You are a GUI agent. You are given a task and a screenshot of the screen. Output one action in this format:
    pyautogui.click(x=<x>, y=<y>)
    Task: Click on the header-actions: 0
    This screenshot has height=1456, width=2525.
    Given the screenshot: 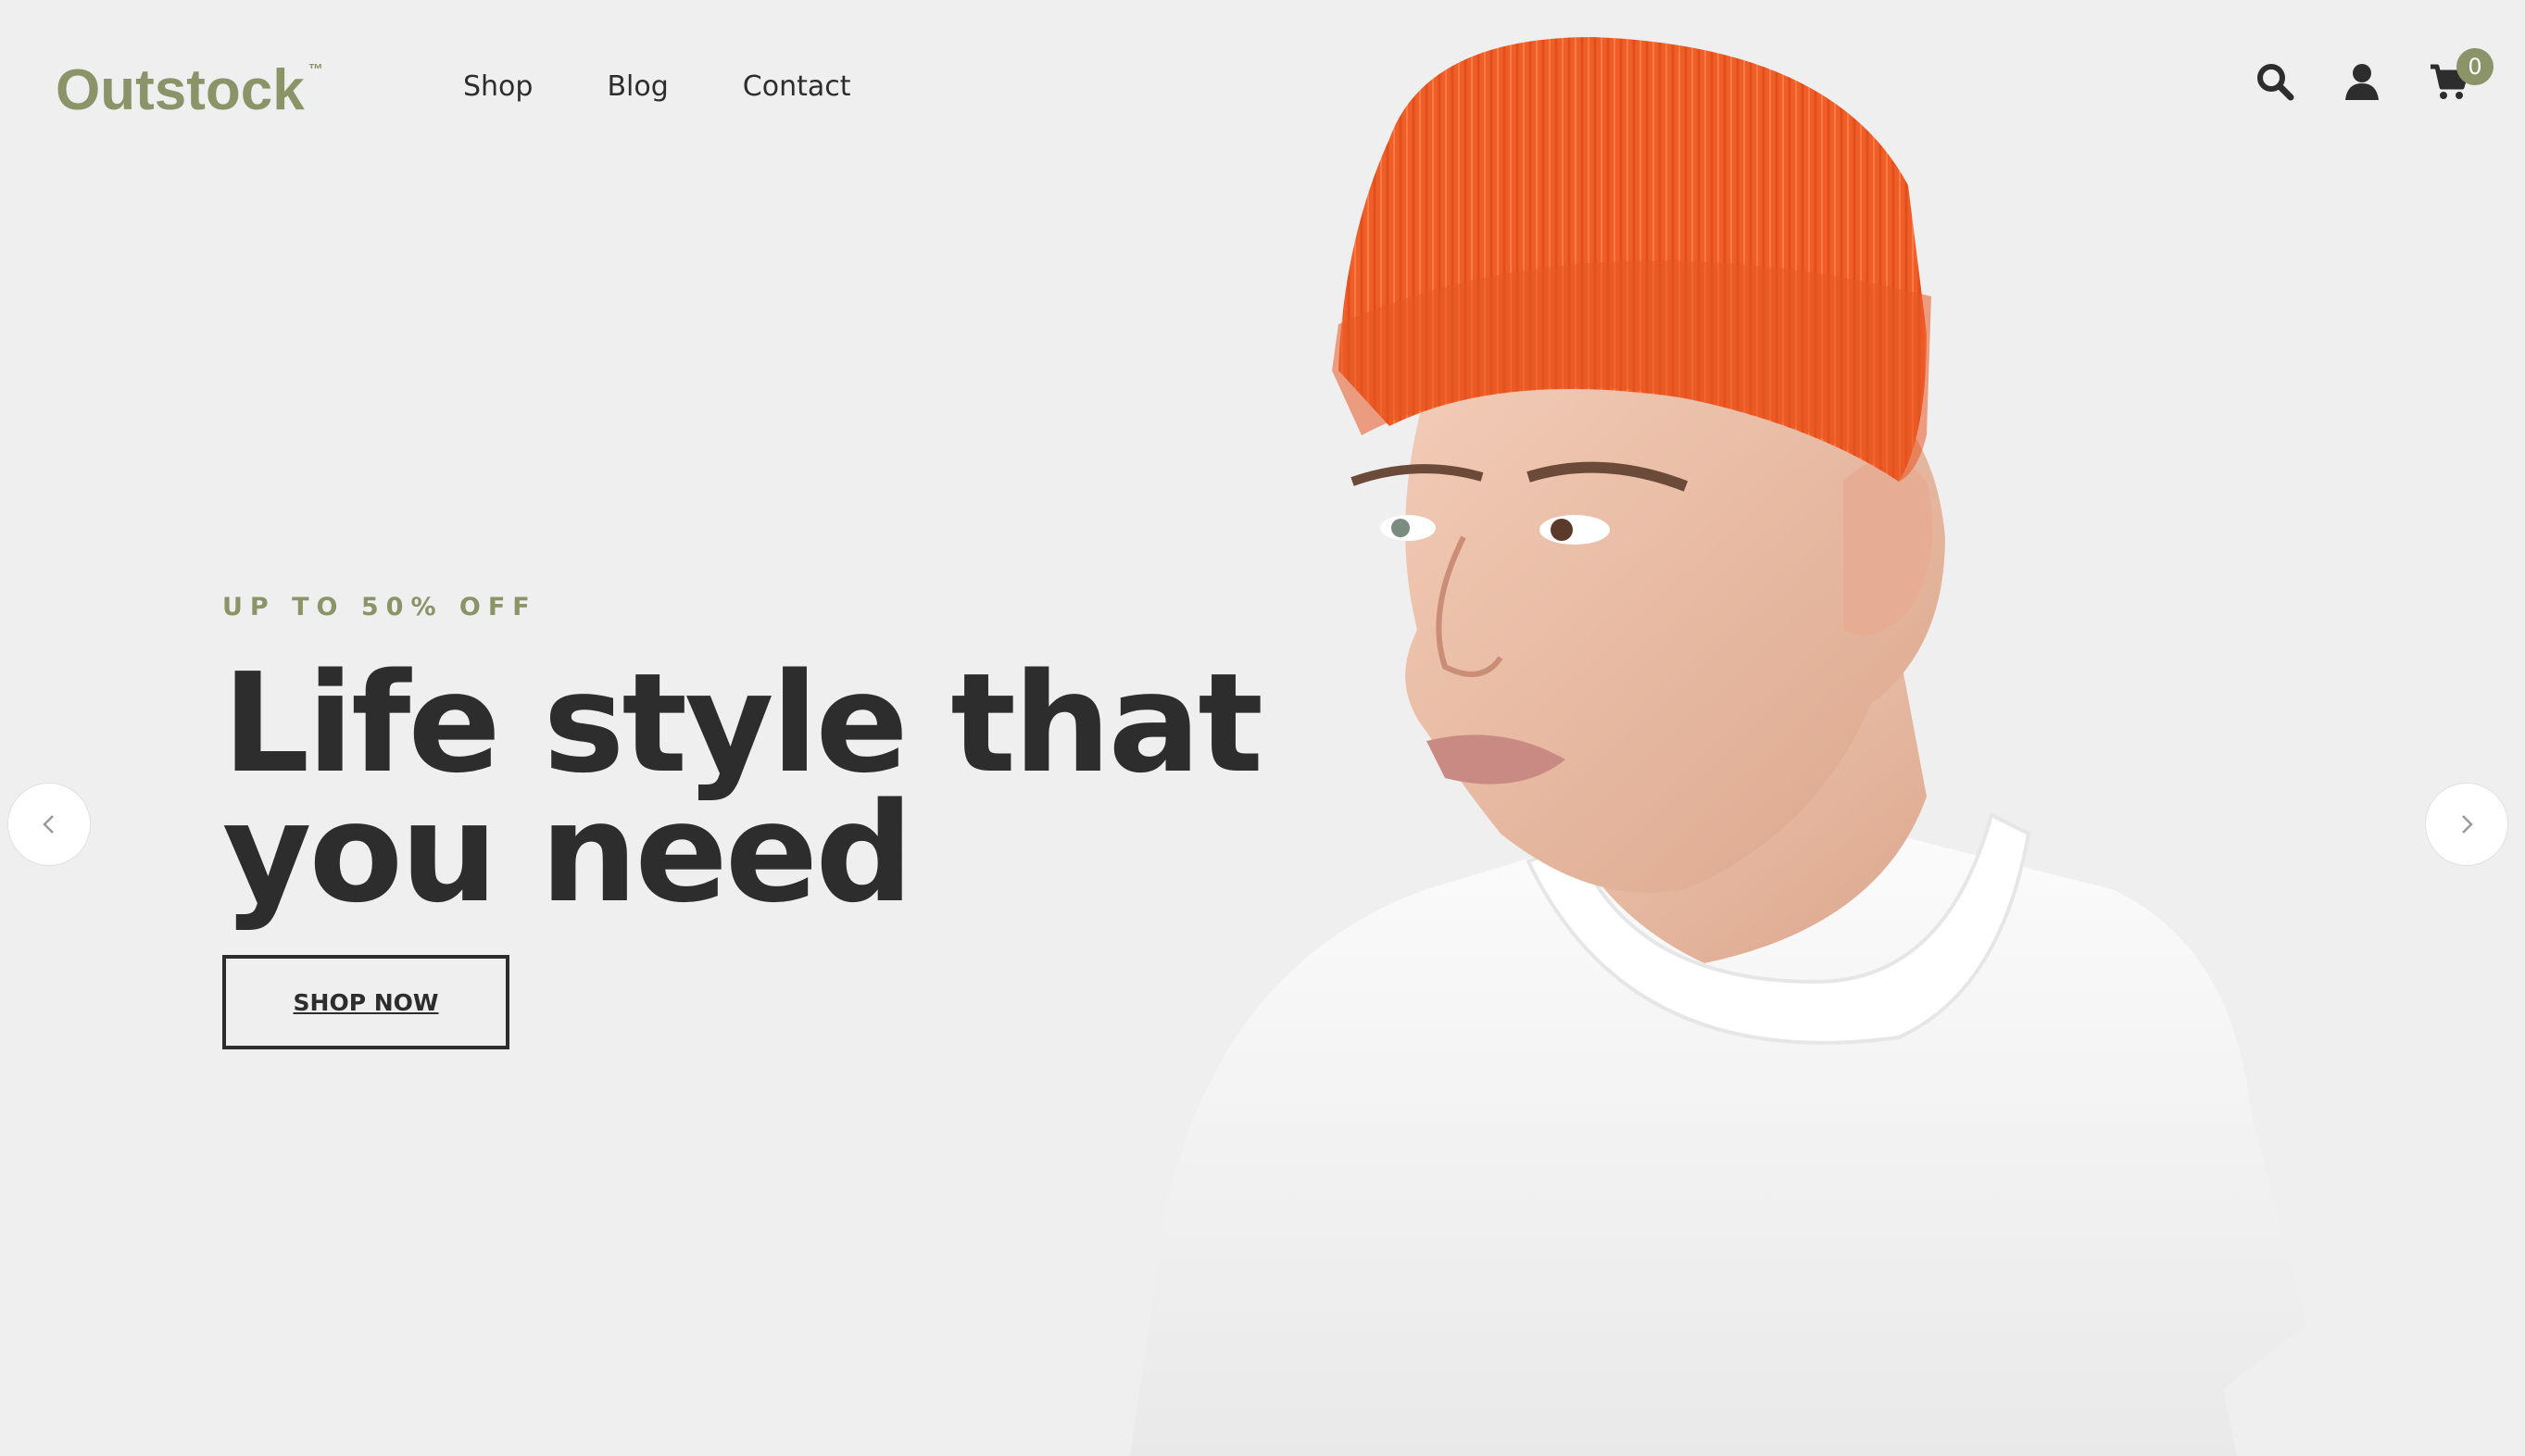 What is the action you would take?
    pyautogui.click(x=2374, y=75)
    